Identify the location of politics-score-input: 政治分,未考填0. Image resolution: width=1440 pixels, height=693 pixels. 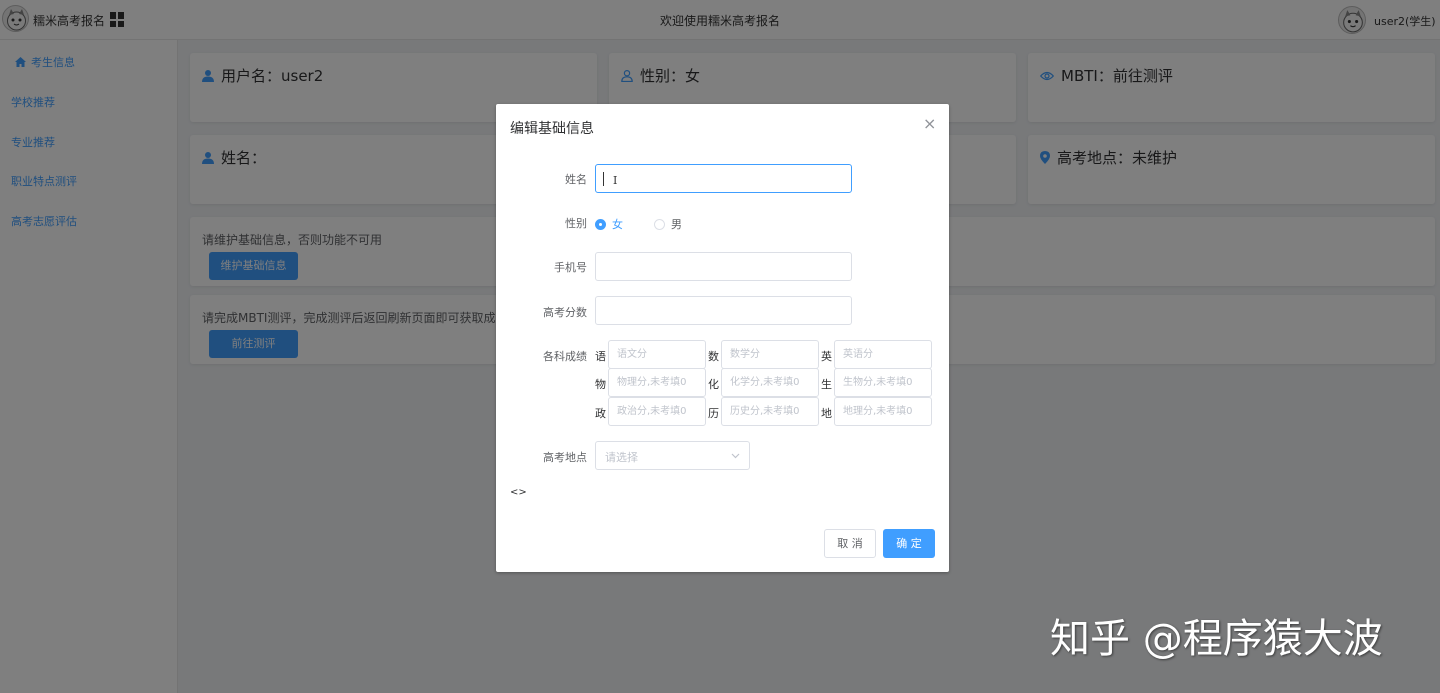
(657, 411).